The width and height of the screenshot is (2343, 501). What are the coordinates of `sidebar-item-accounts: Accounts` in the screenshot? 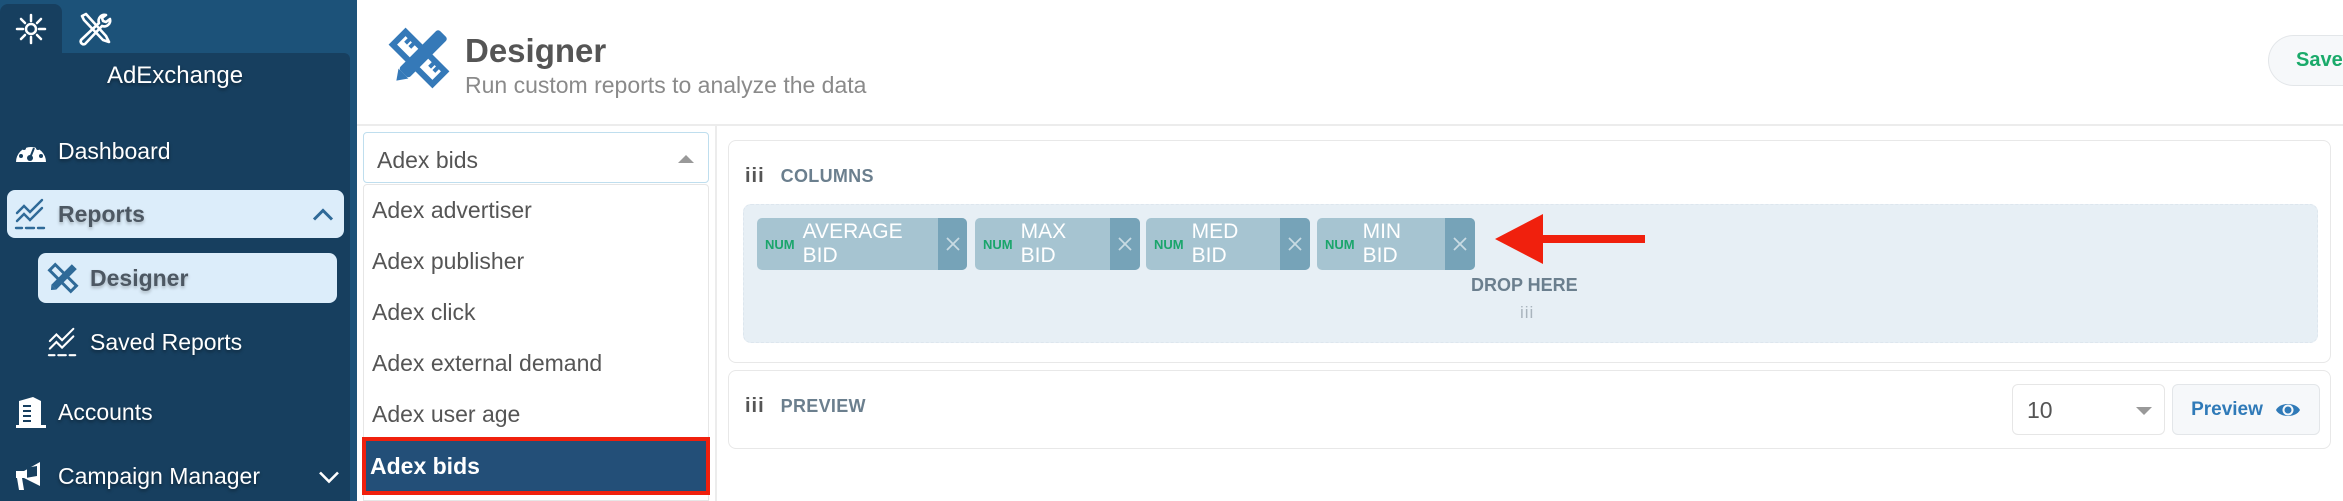 It's located at (83, 412).